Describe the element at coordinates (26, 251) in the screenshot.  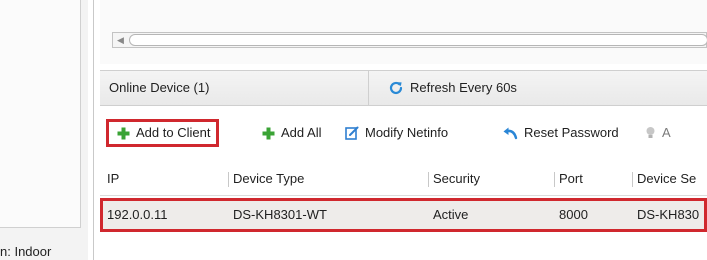
I see `device-location-label: n: Indoor` at that location.